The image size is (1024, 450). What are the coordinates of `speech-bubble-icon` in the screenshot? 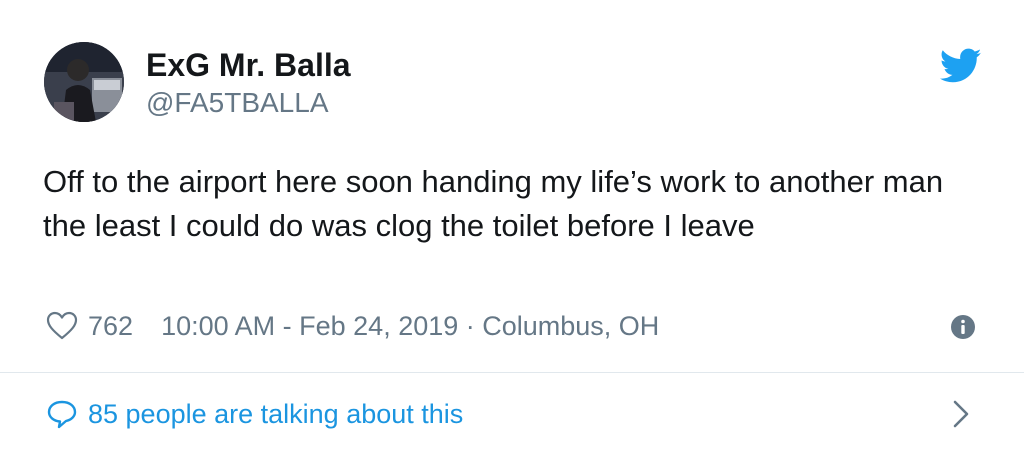 It's located at (62, 414).